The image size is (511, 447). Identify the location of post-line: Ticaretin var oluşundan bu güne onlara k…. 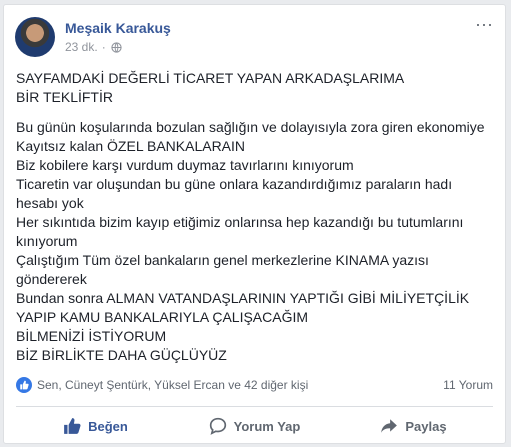
(234, 184).